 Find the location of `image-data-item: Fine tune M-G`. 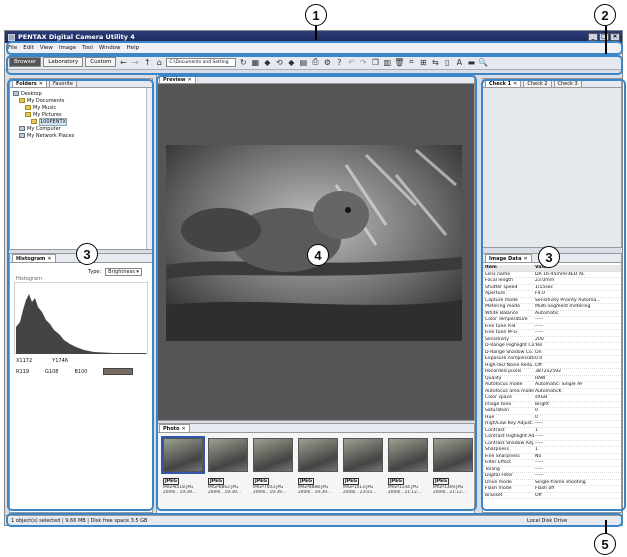

image-data-item: Fine tune M-G is located at coordinates (501, 332).